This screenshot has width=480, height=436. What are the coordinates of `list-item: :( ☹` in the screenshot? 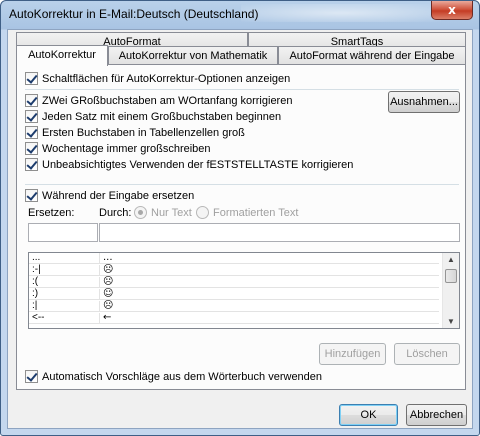 It's located at (234, 282).